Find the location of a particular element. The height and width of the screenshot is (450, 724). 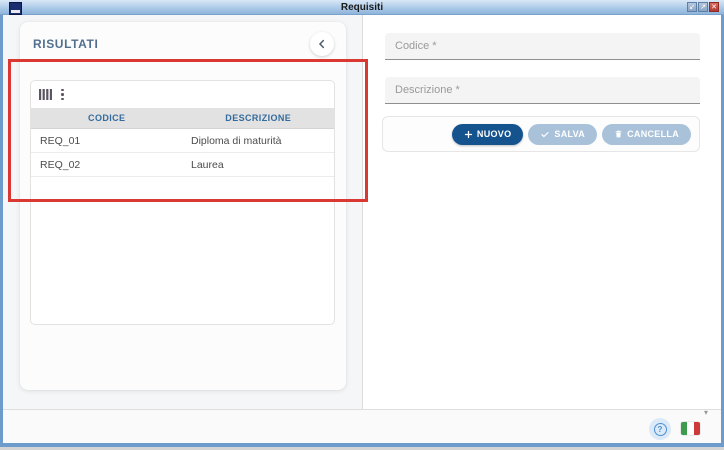

column-header-descrizione: DESCRIZIONE is located at coordinates (259, 118).